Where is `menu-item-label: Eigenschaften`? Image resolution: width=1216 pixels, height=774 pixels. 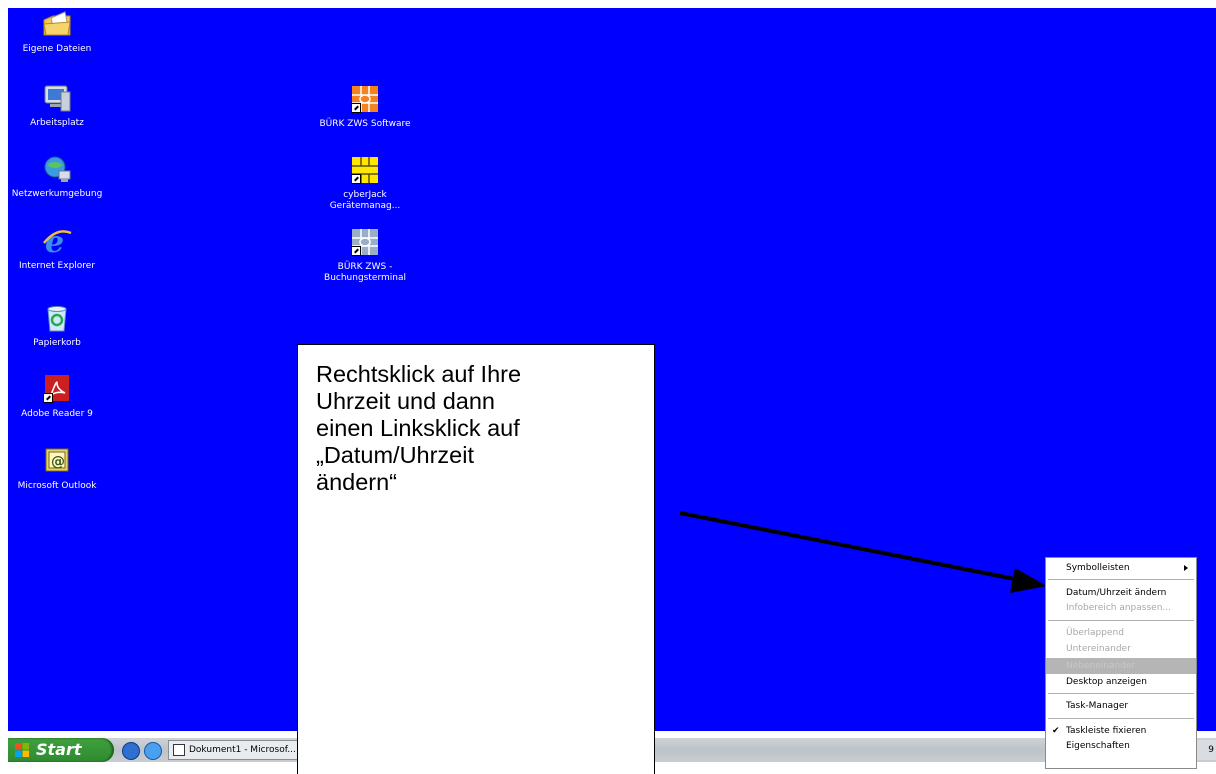 menu-item-label: Eigenschaften is located at coordinates (1098, 746).